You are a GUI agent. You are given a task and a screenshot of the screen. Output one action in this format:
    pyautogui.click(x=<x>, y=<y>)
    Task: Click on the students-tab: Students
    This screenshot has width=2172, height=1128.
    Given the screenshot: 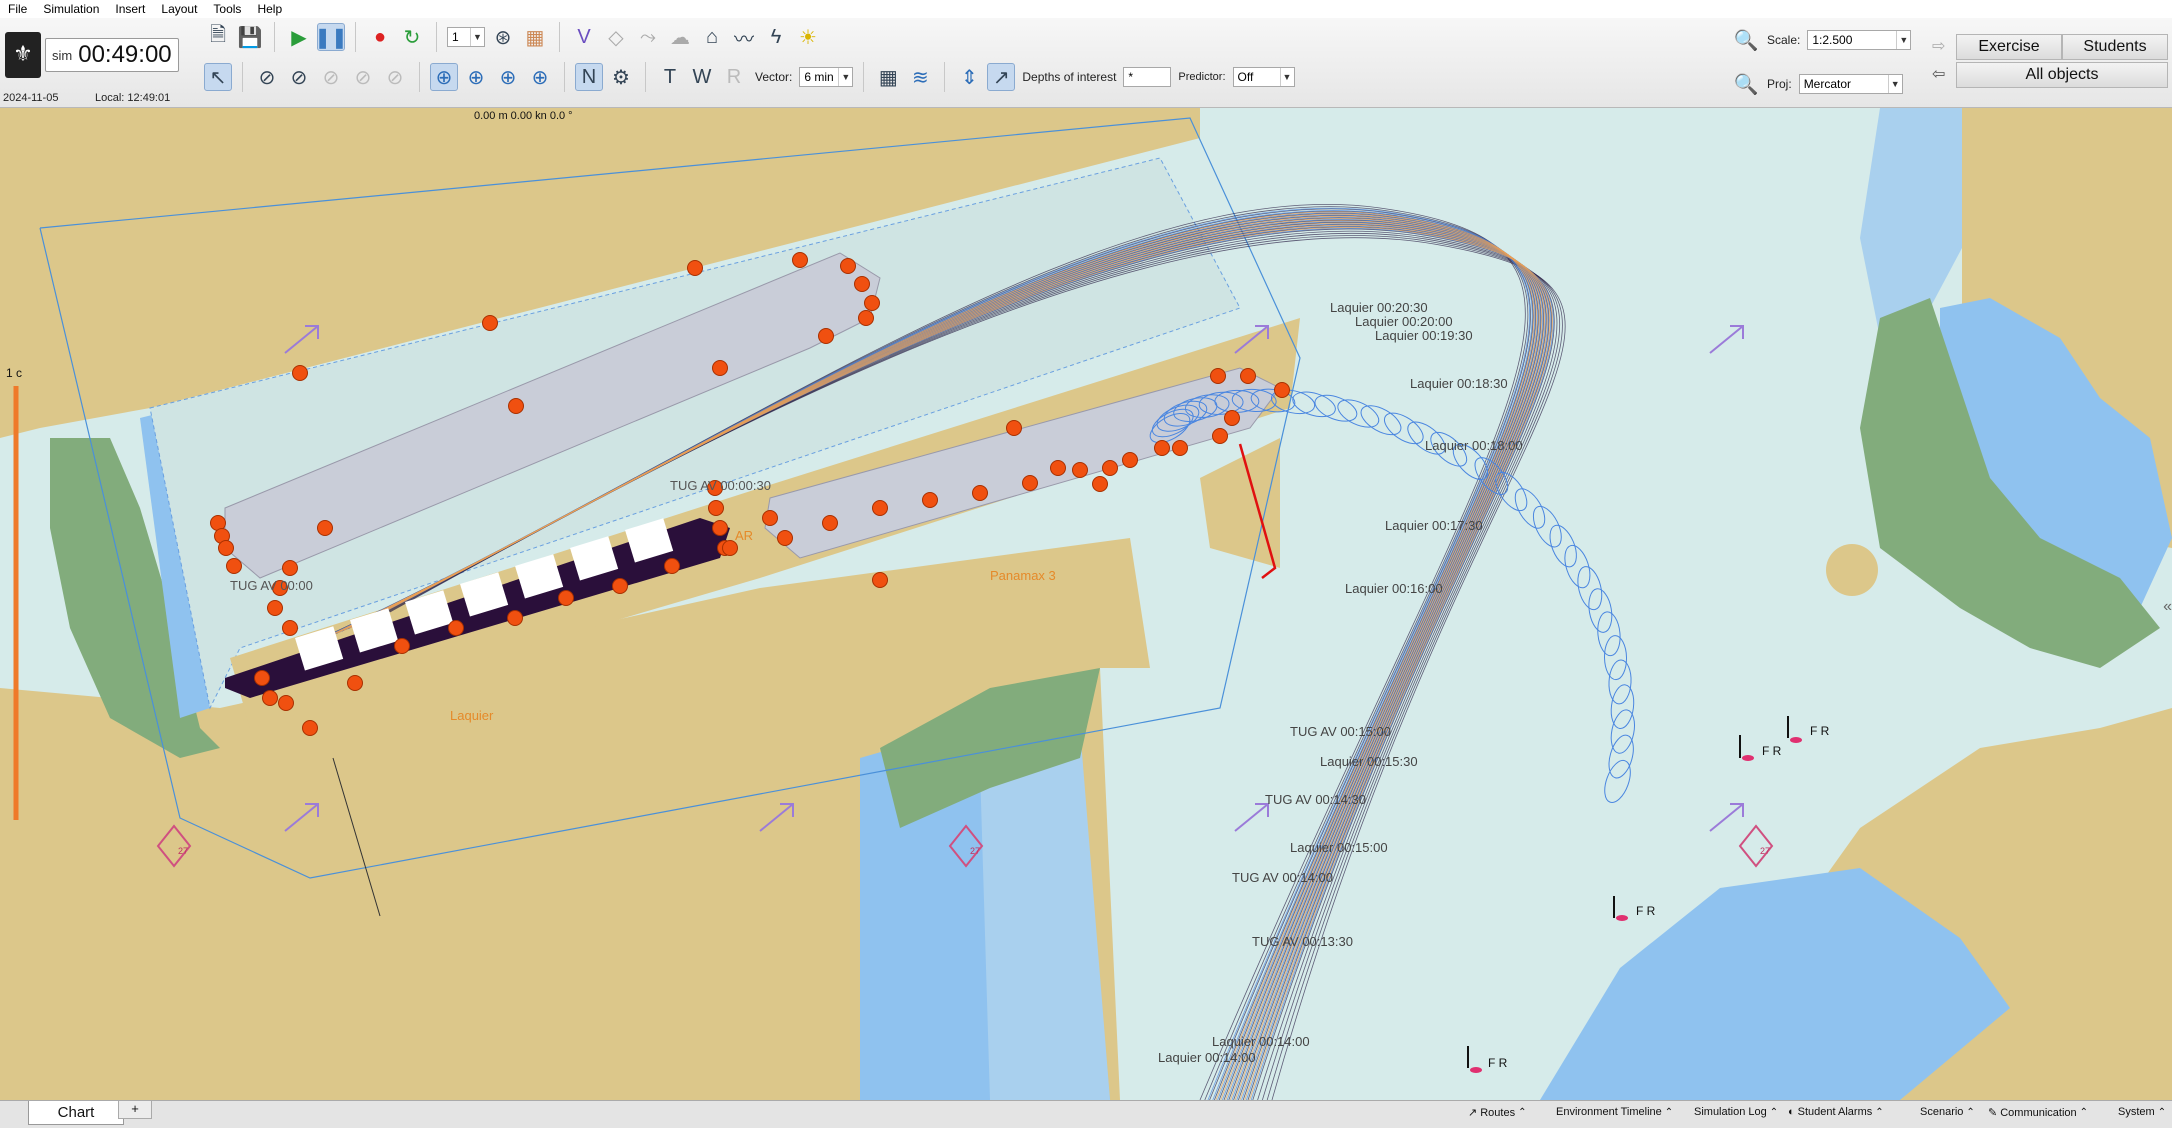 What is the action you would take?
    pyautogui.click(x=2115, y=47)
    